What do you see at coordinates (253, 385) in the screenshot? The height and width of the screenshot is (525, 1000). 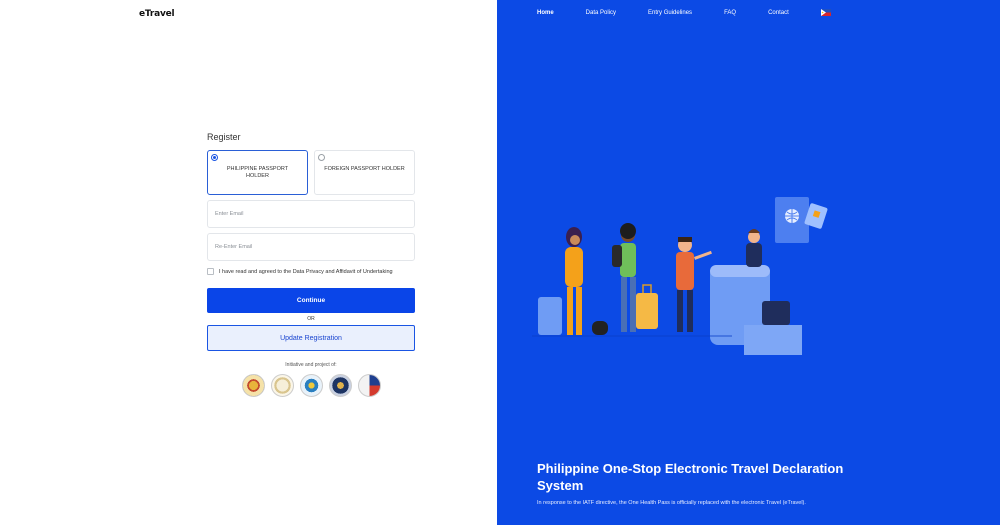 I see `agency-seal-1-icon` at bounding box center [253, 385].